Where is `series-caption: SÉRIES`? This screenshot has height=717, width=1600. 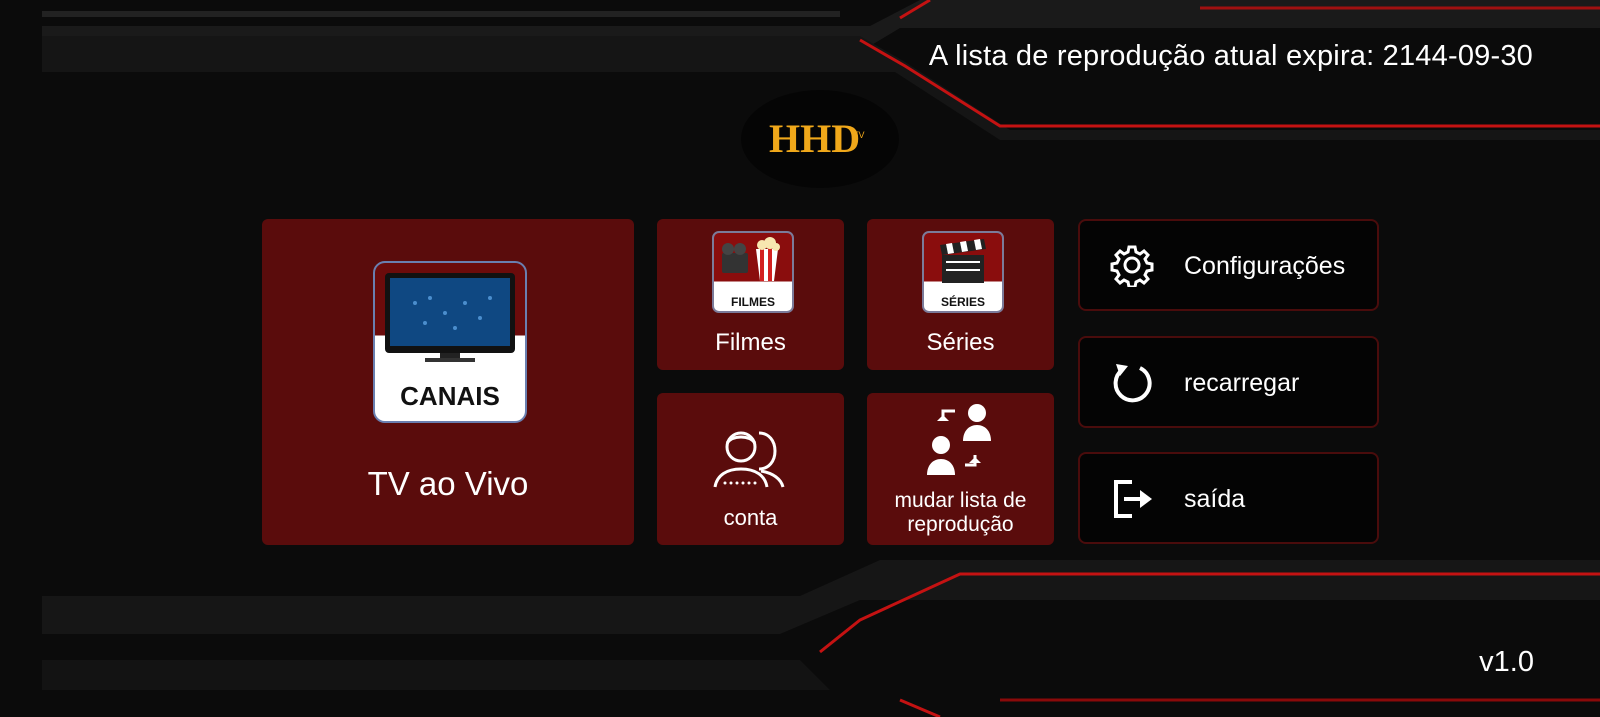 series-caption: SÉRIES is located at coordinates (962, 302).